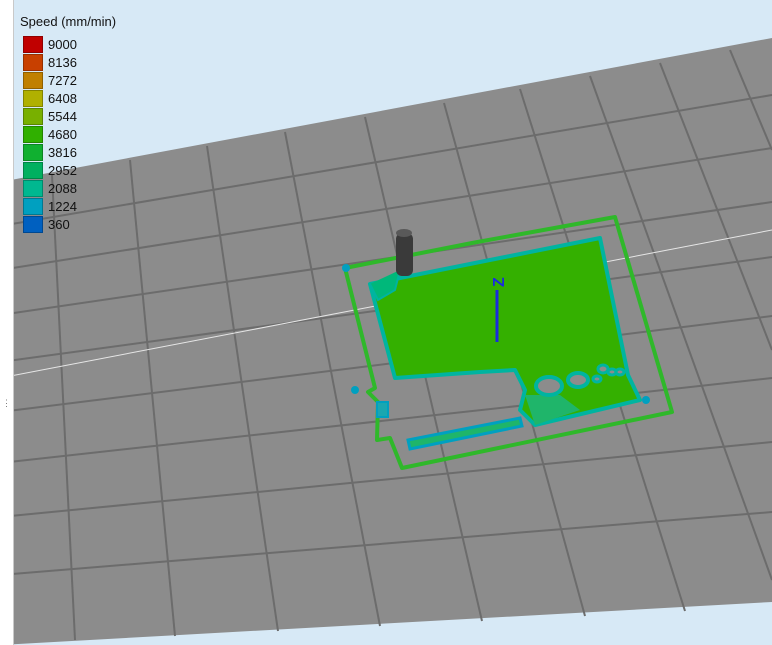 This screenshot has width=772, height=645. I want to click on legend-row: 3816, so click(68, 152).